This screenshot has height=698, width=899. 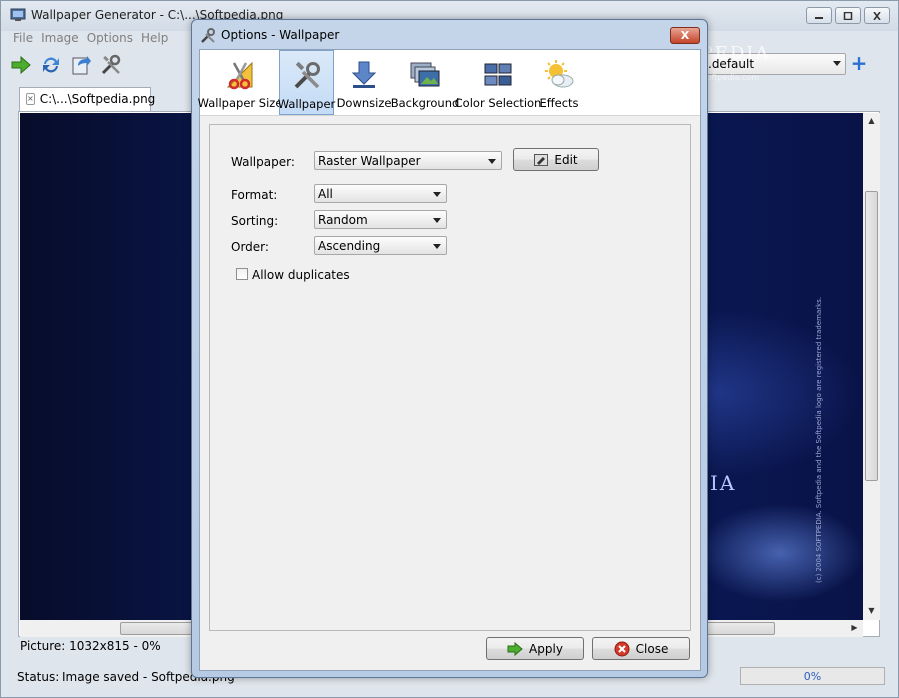 What do you see at coordinates (97, 99) in the screenshot?
I see `document-tab-label: C:\...\Softpedia.png` at bounding box center [97, 99].